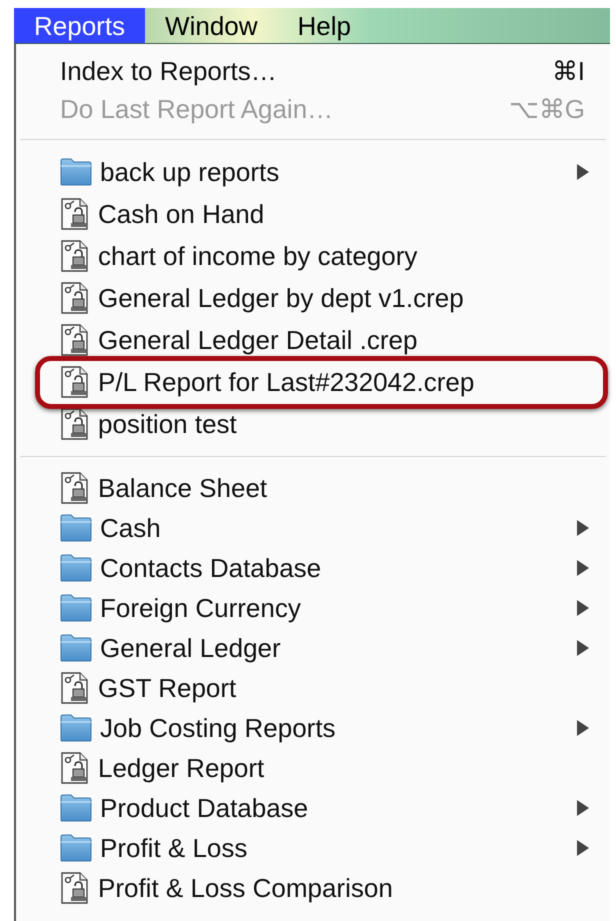 The image size is (616, 921). Describe the element at coordinates (313, 608) in the screenshot. I see `menu-item: Foreign Currency` at that location.